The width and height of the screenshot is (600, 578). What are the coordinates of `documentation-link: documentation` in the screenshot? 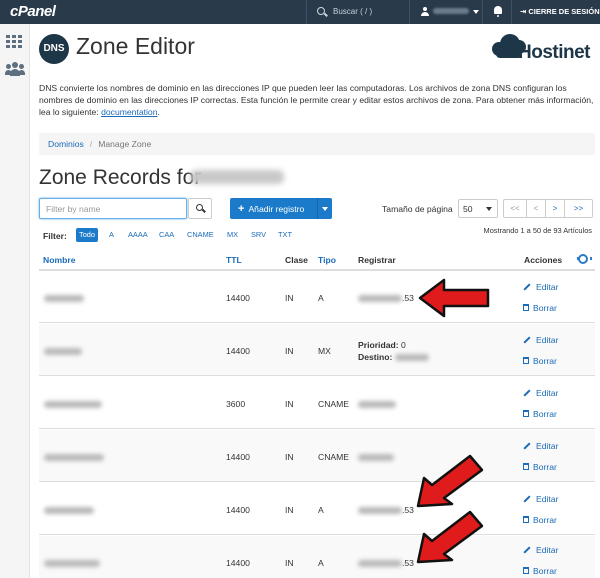 It's located at (129, 112).